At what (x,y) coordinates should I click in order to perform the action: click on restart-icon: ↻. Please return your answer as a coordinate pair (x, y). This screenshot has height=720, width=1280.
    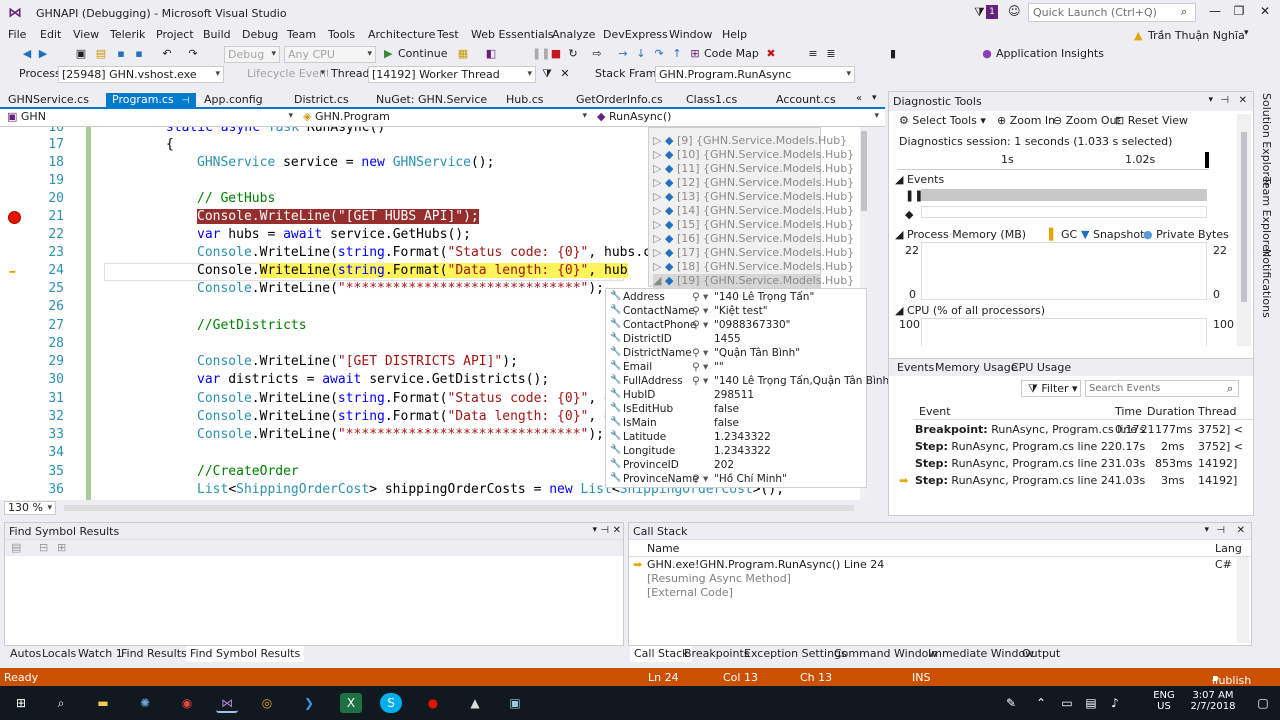
    Looking at the image, I should click on (573, 54).